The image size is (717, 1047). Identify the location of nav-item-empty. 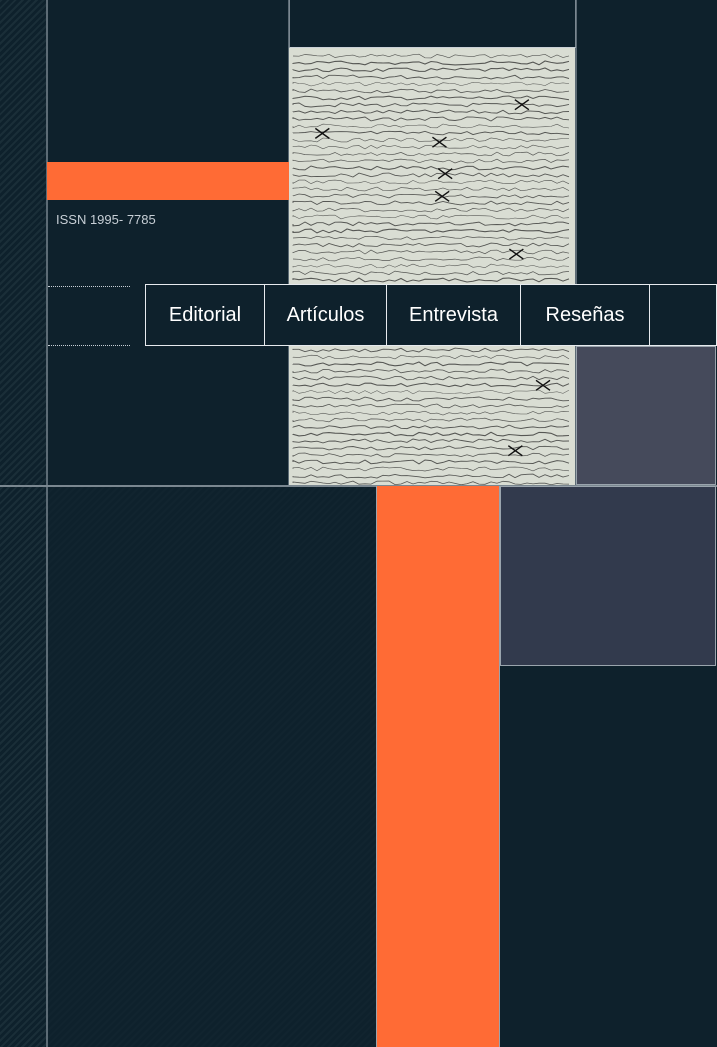
(683, 315).